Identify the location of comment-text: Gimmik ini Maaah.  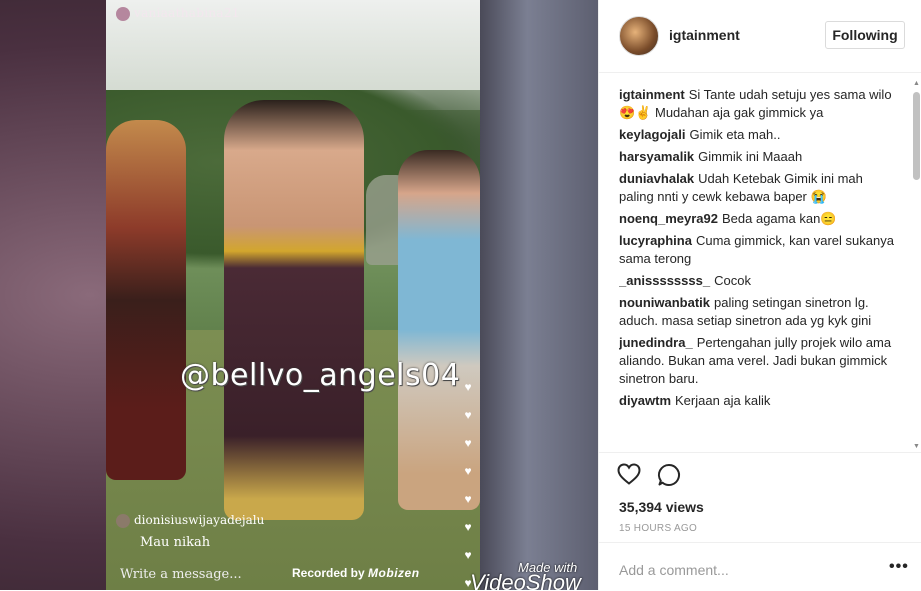
(750, 156).